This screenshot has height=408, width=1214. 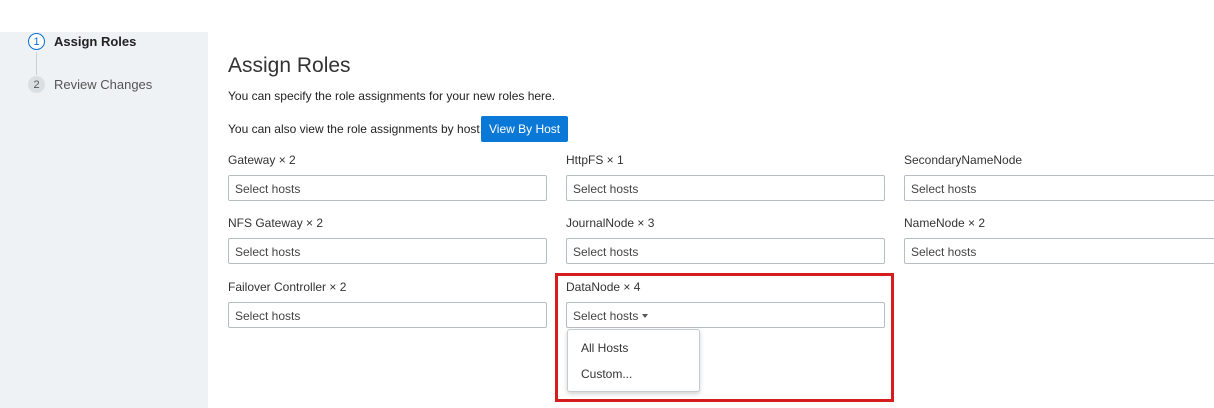 I want to click on role-journalnode: JournalNode × 3 Select hosts, so click(x=726, y=240).